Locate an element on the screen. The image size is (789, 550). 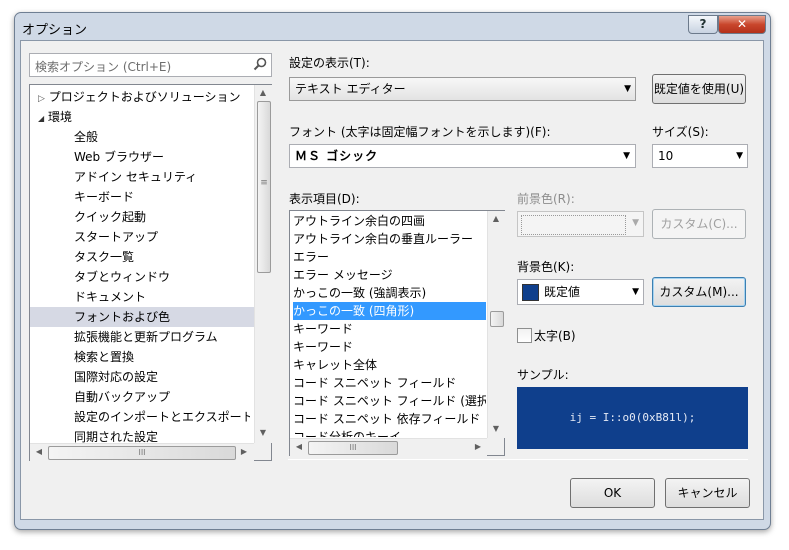
tree-item: クイック起動 is located at coordinates (110, 217).